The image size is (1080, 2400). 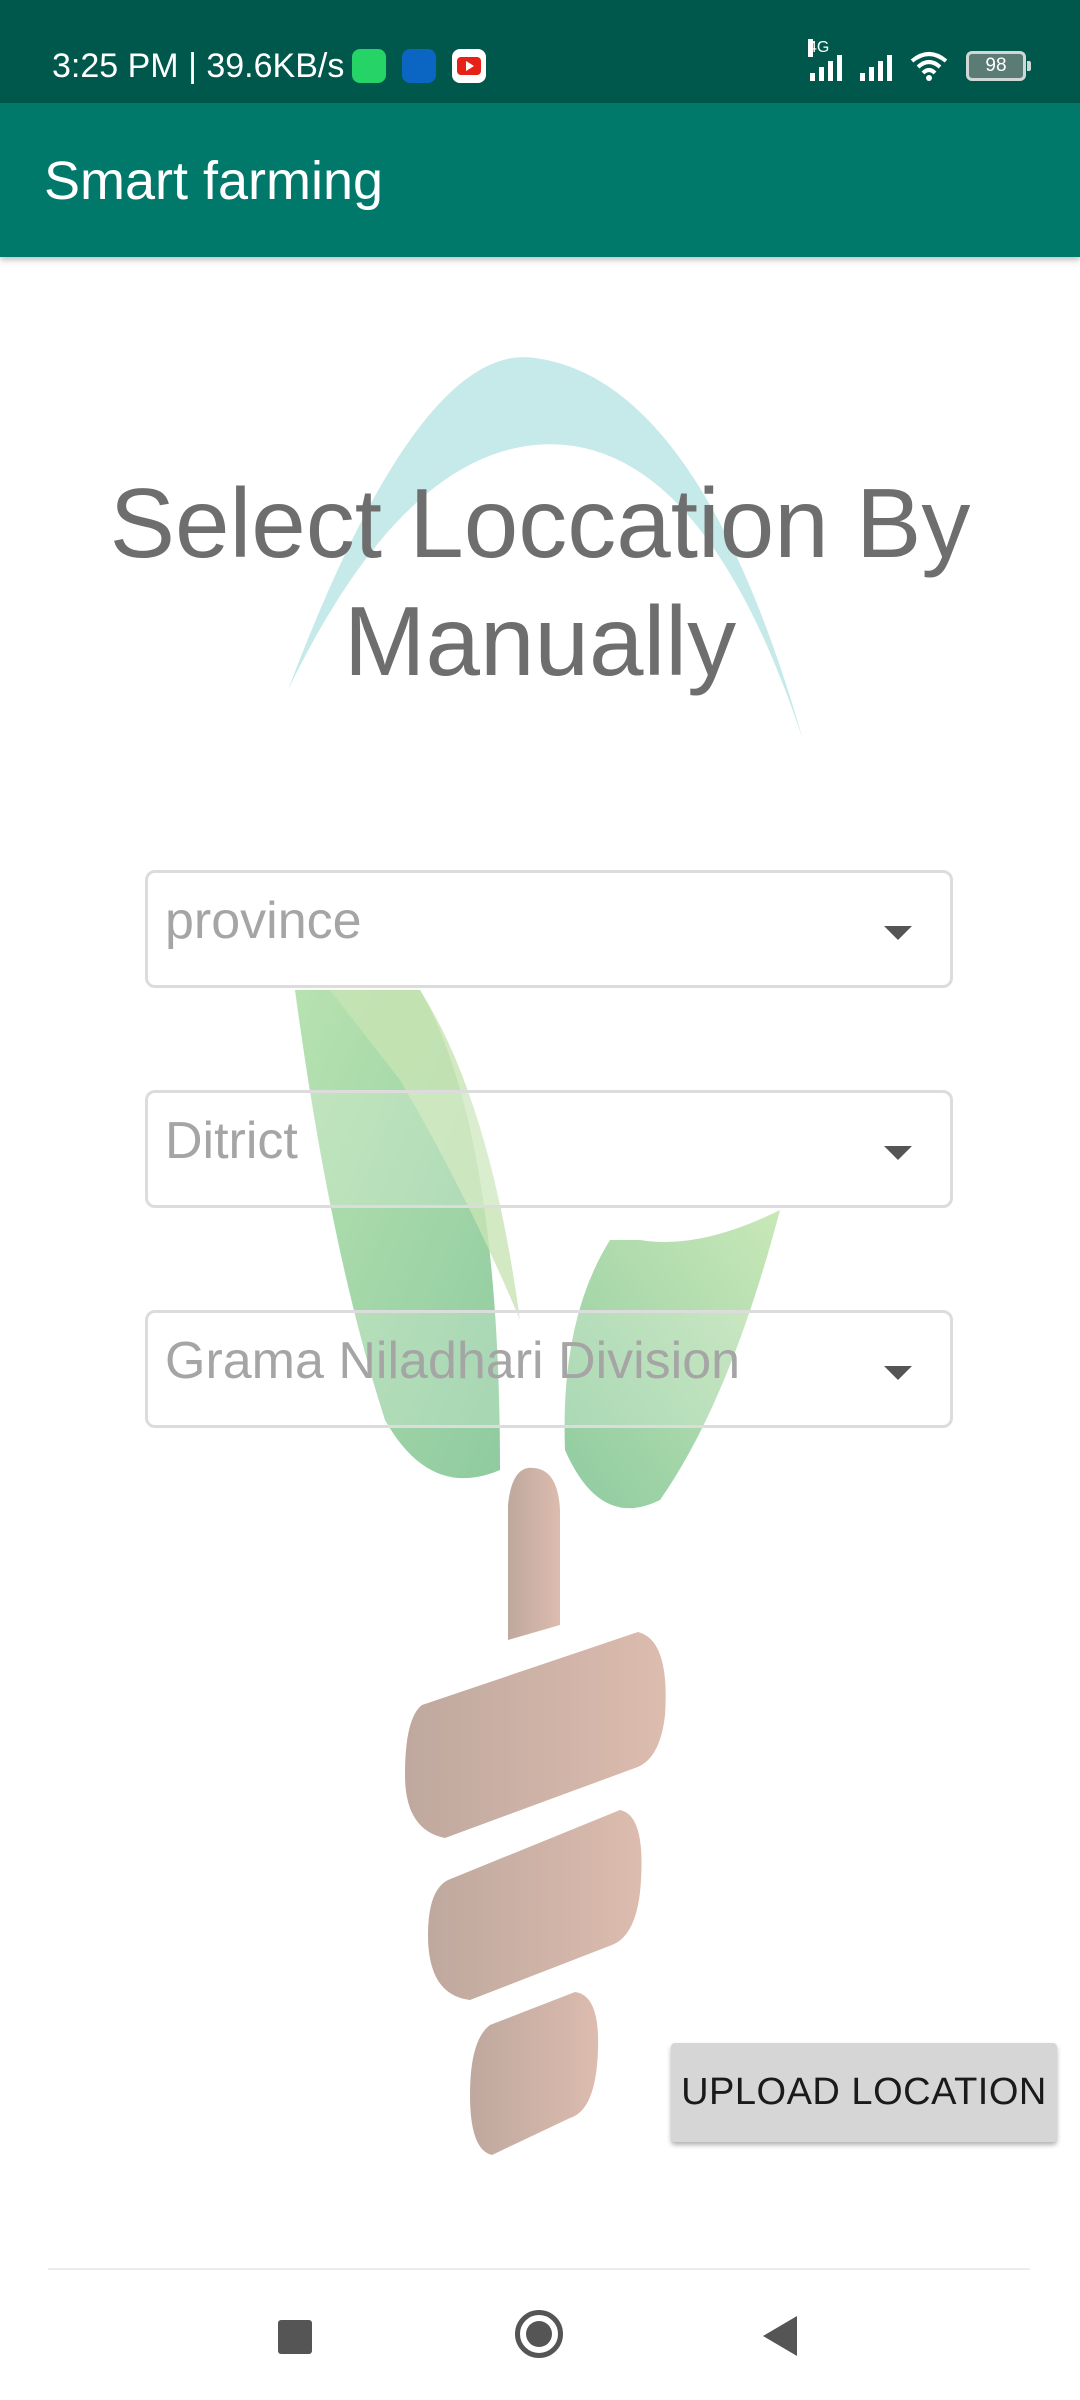 I want to click on upload-location-button: UPLOAD LOCATION, so click(x=864, y=2092).